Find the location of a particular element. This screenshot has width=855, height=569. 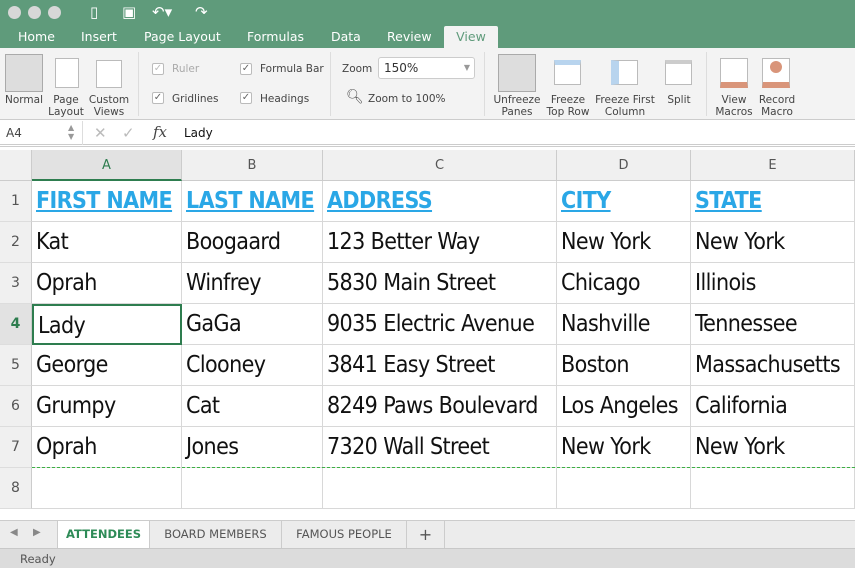

cell: Boston is located at coordinates (624, 365).